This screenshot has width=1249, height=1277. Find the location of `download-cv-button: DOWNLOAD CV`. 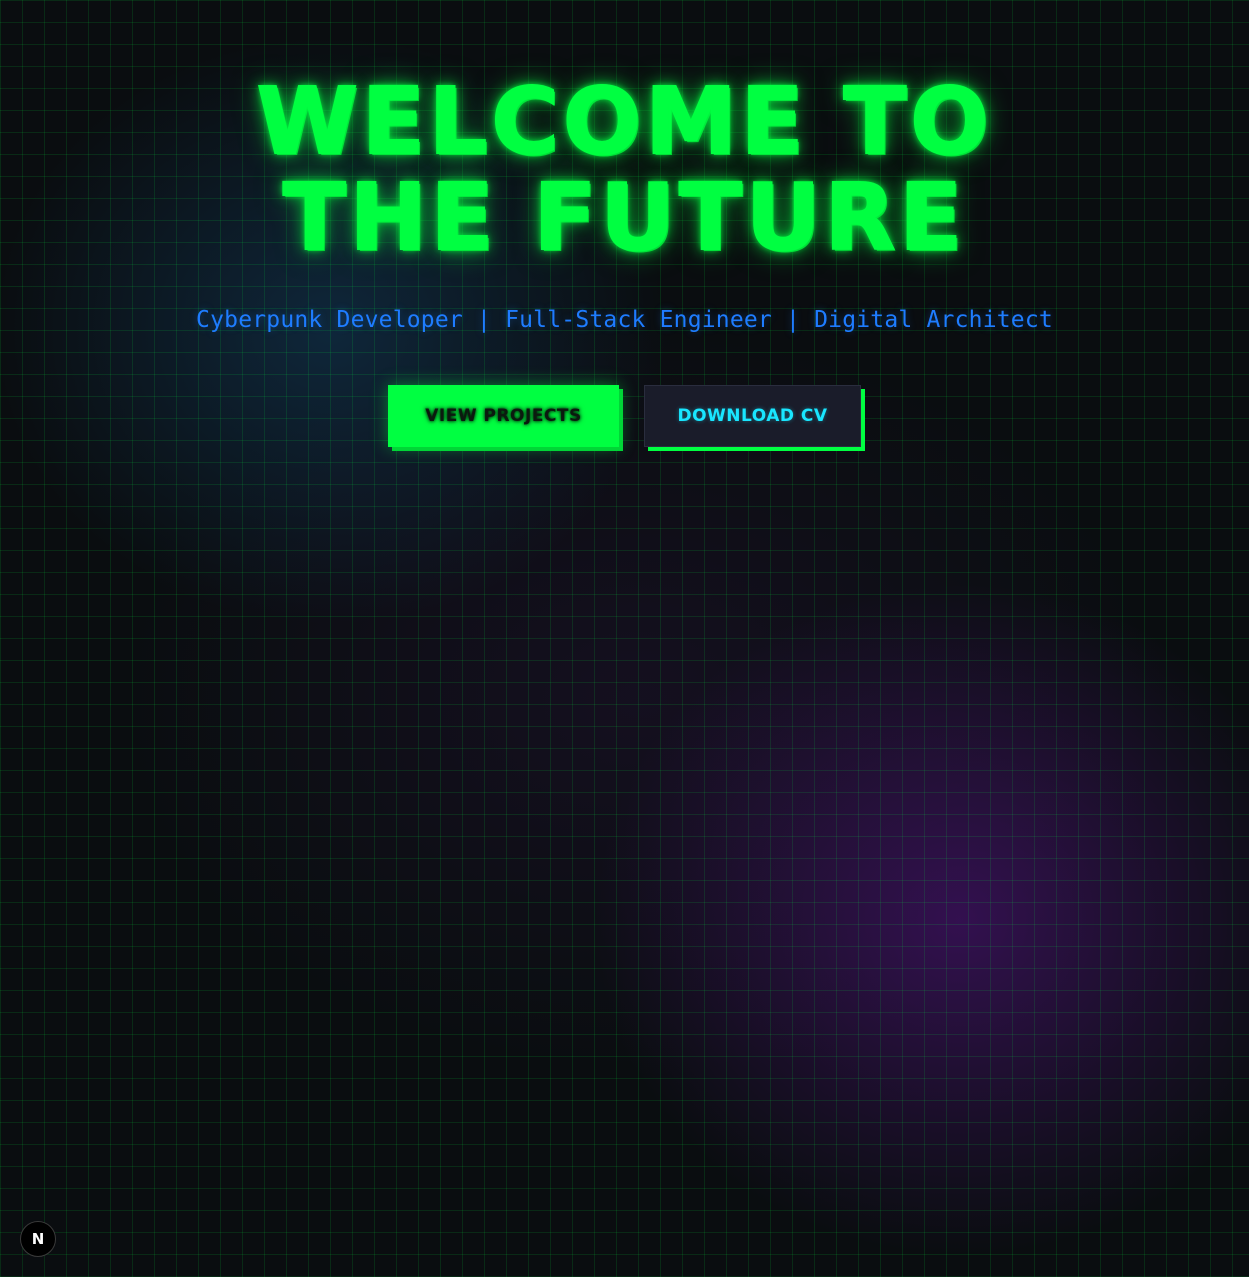

download-cv-button: DOWNLOAD CV is located at coordinates (752, 416).